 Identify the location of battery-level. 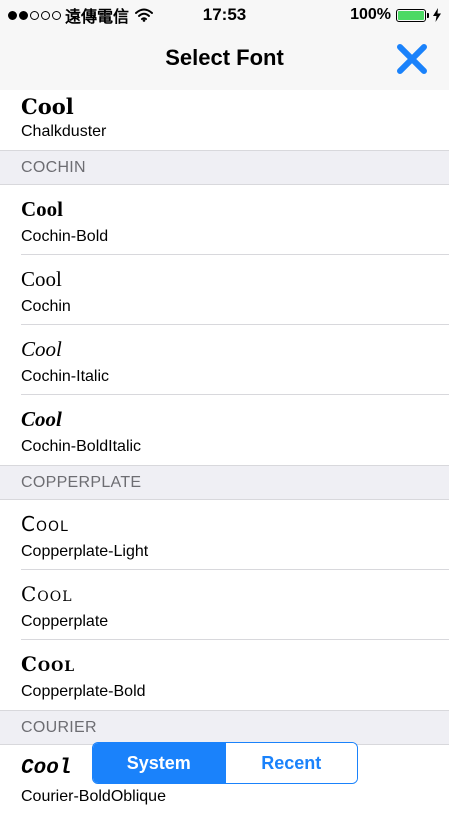
(411, 15).